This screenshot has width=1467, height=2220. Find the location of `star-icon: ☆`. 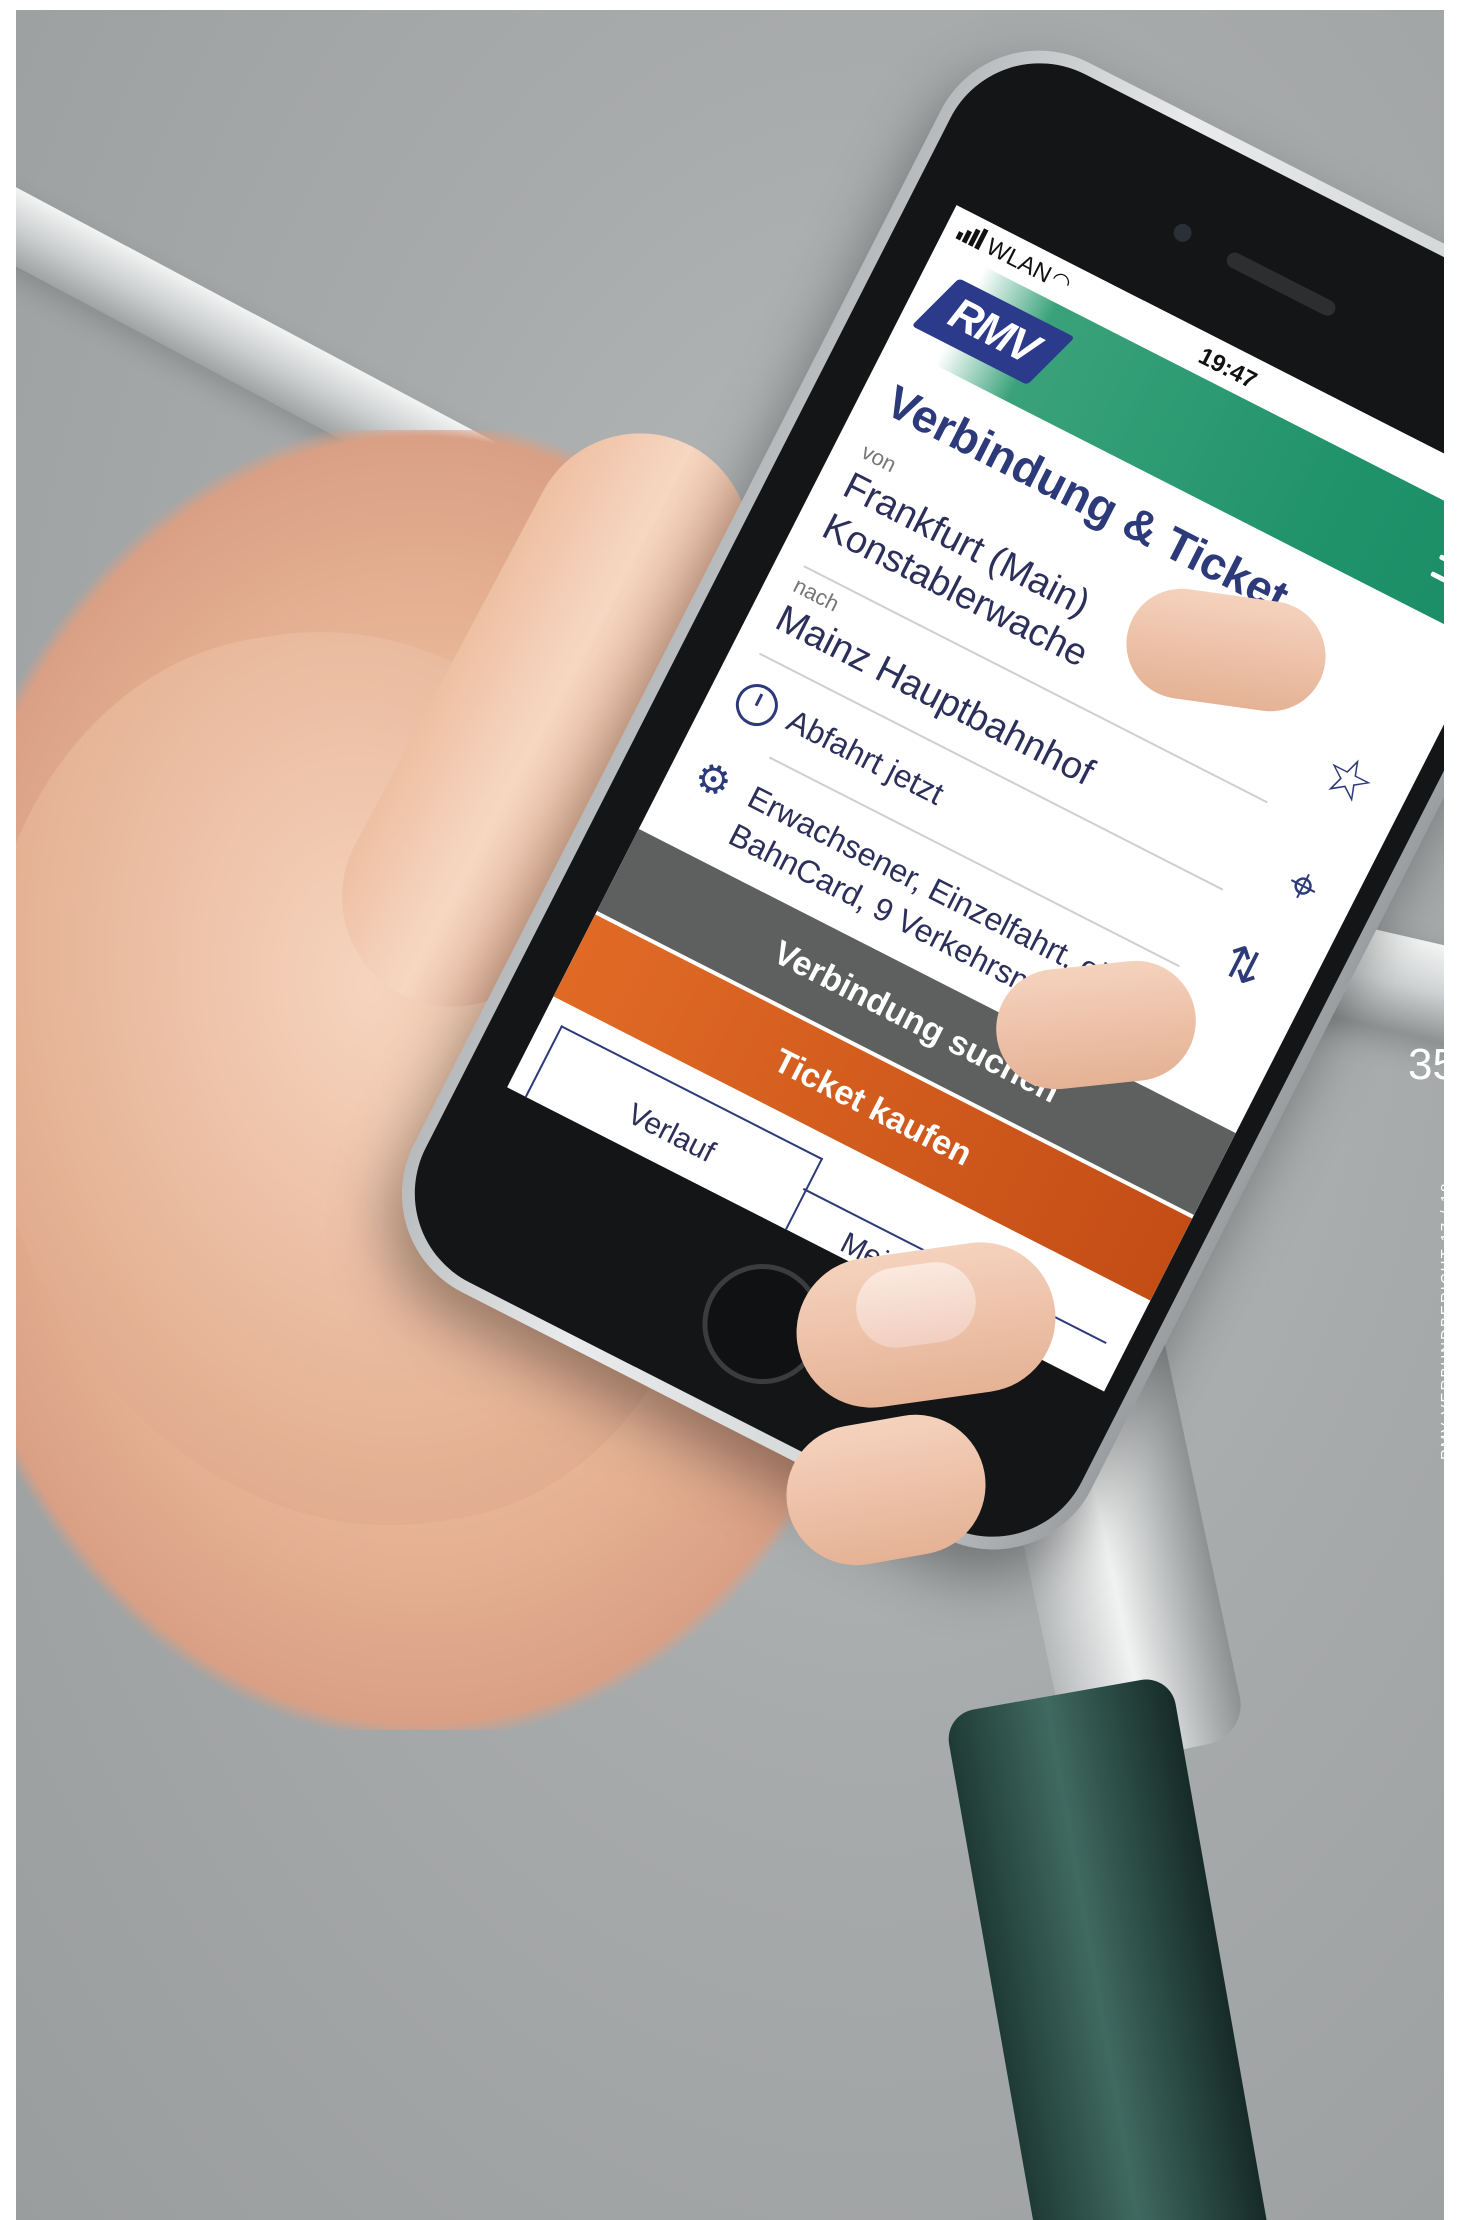

star-icon: ☆ is located at coordinates (1348, 779).